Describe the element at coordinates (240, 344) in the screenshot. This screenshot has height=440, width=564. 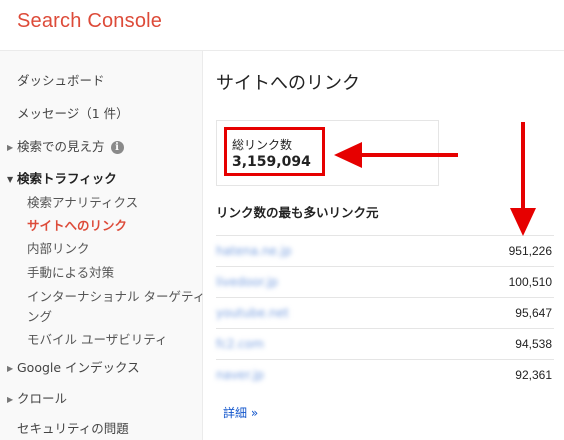
I see `linking-site-link: fc2.com` at that location.